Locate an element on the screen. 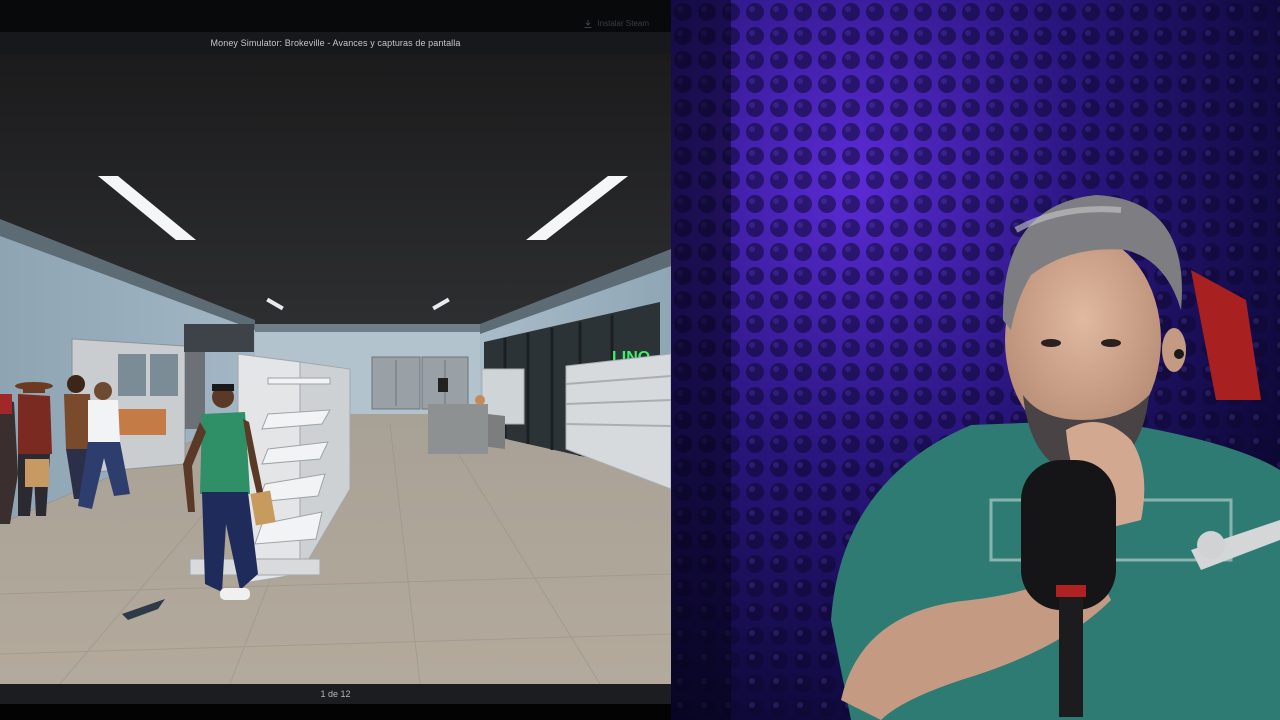 This screenshot has width=1280, height=720. screenshot-counter: 1 de 12 is located at coordinates (335, 694).